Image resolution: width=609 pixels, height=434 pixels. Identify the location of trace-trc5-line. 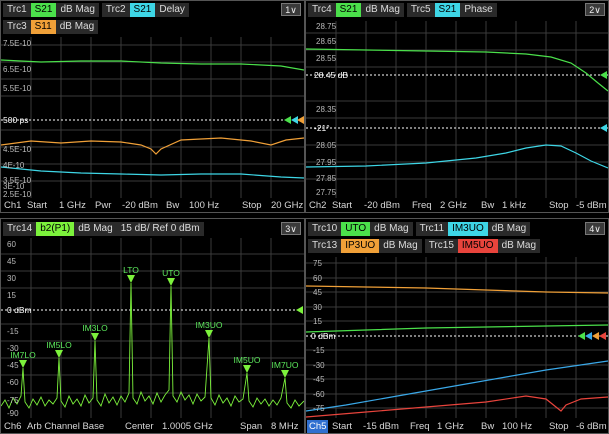
(457, 156).